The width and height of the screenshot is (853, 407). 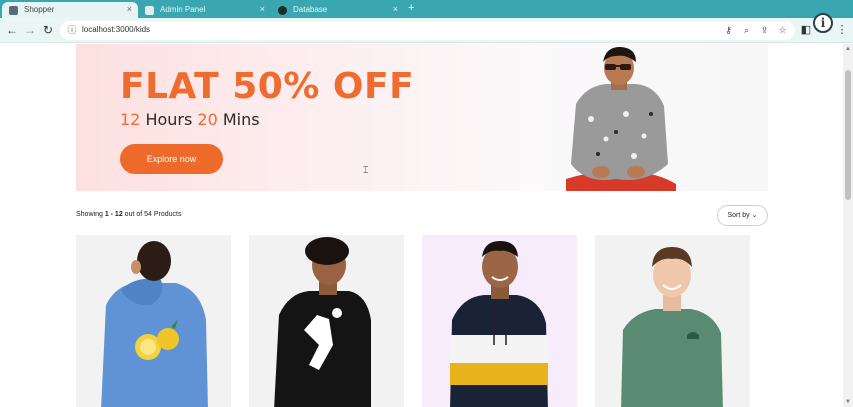 I want to click on tab-admin-panel: Admin Panel ×, so click(x=204, y=10).